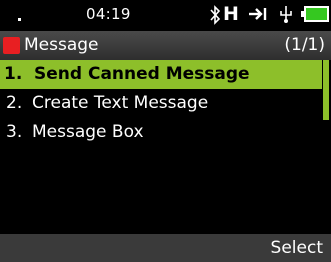 This screenshot has height=262, width=331. Describe the element at coordinates (297, 248) in the screenshot. I see `select-softkey: Select` at that location.